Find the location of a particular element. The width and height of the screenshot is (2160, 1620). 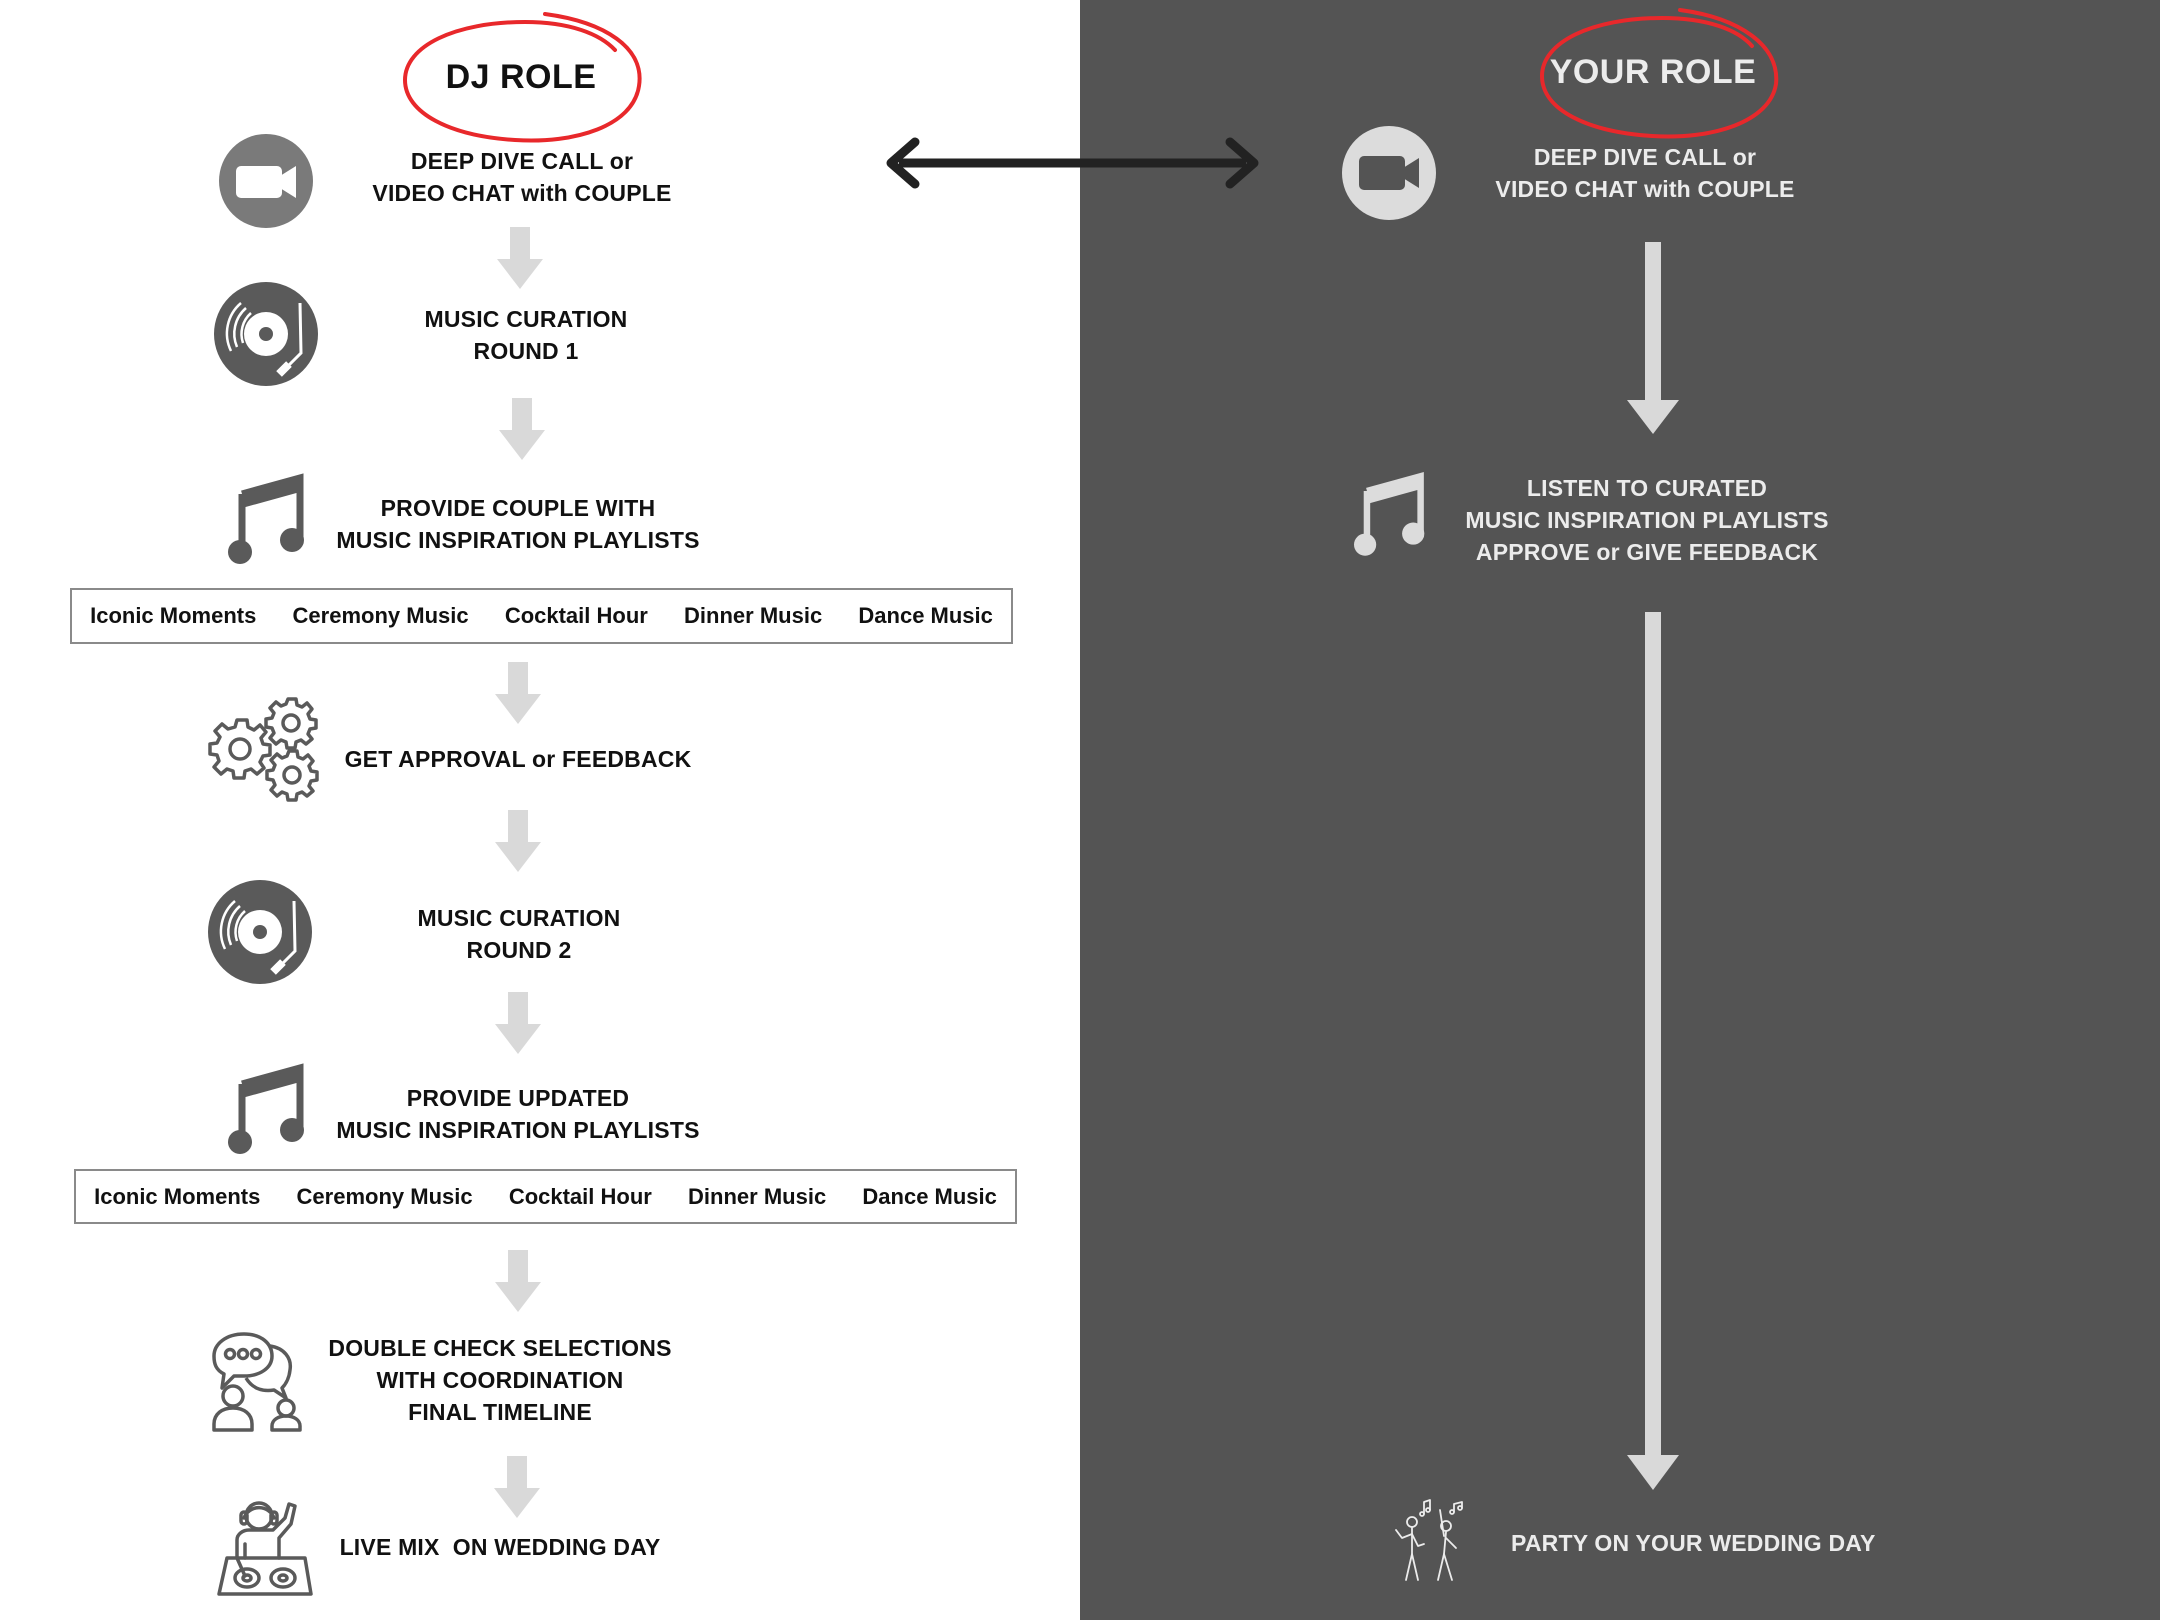

step-text-line: GET APPROVAL or FEEDBACK is located at coordinates (518, 759).